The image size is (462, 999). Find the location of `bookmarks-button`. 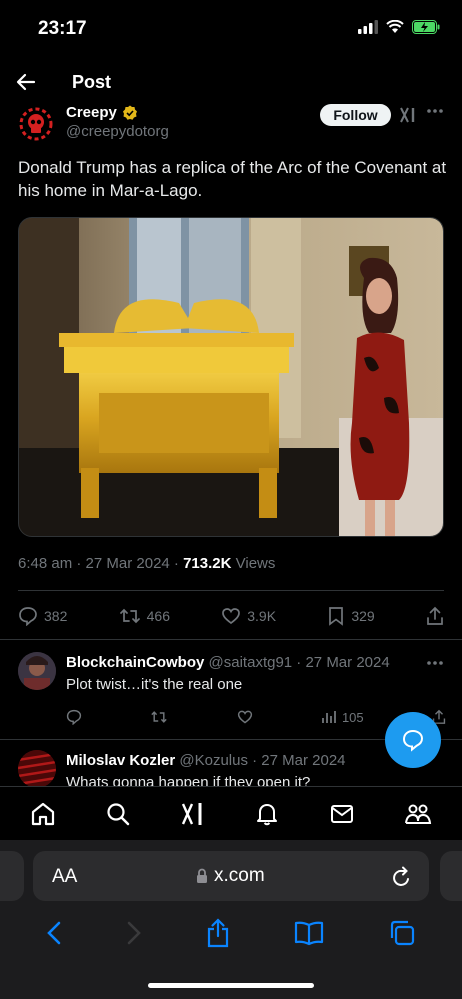

bookmarks-button is located at coordinates (309, 933).